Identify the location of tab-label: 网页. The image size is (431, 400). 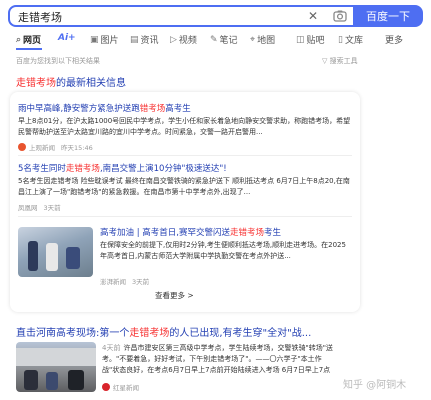
(32, 41).